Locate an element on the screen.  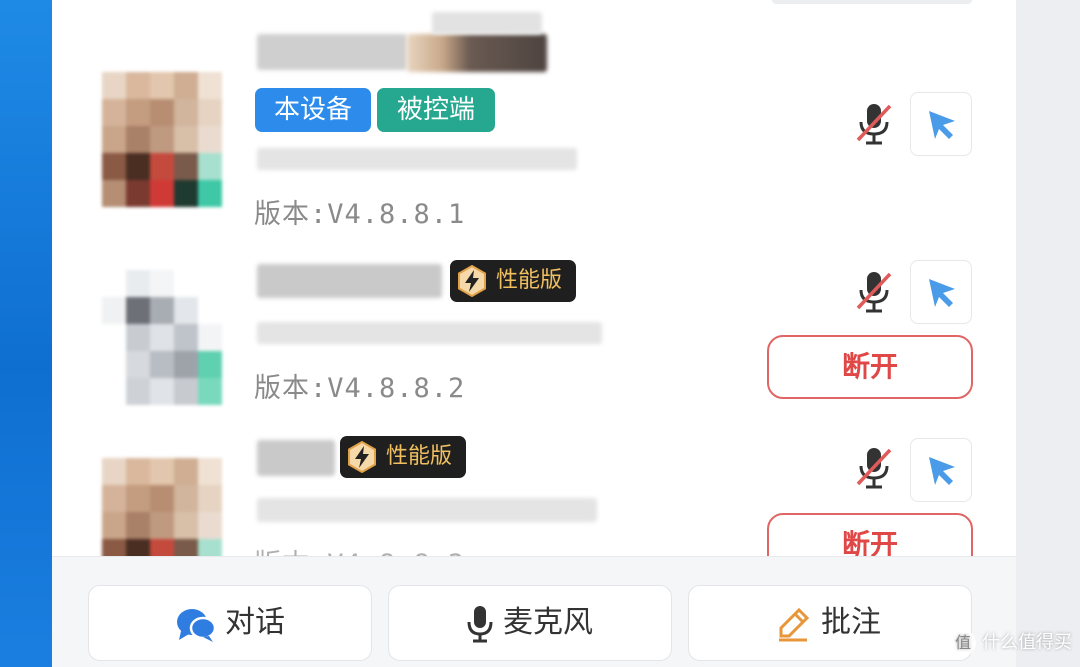
desktop-background-right is located at coordinates (1048, 333).